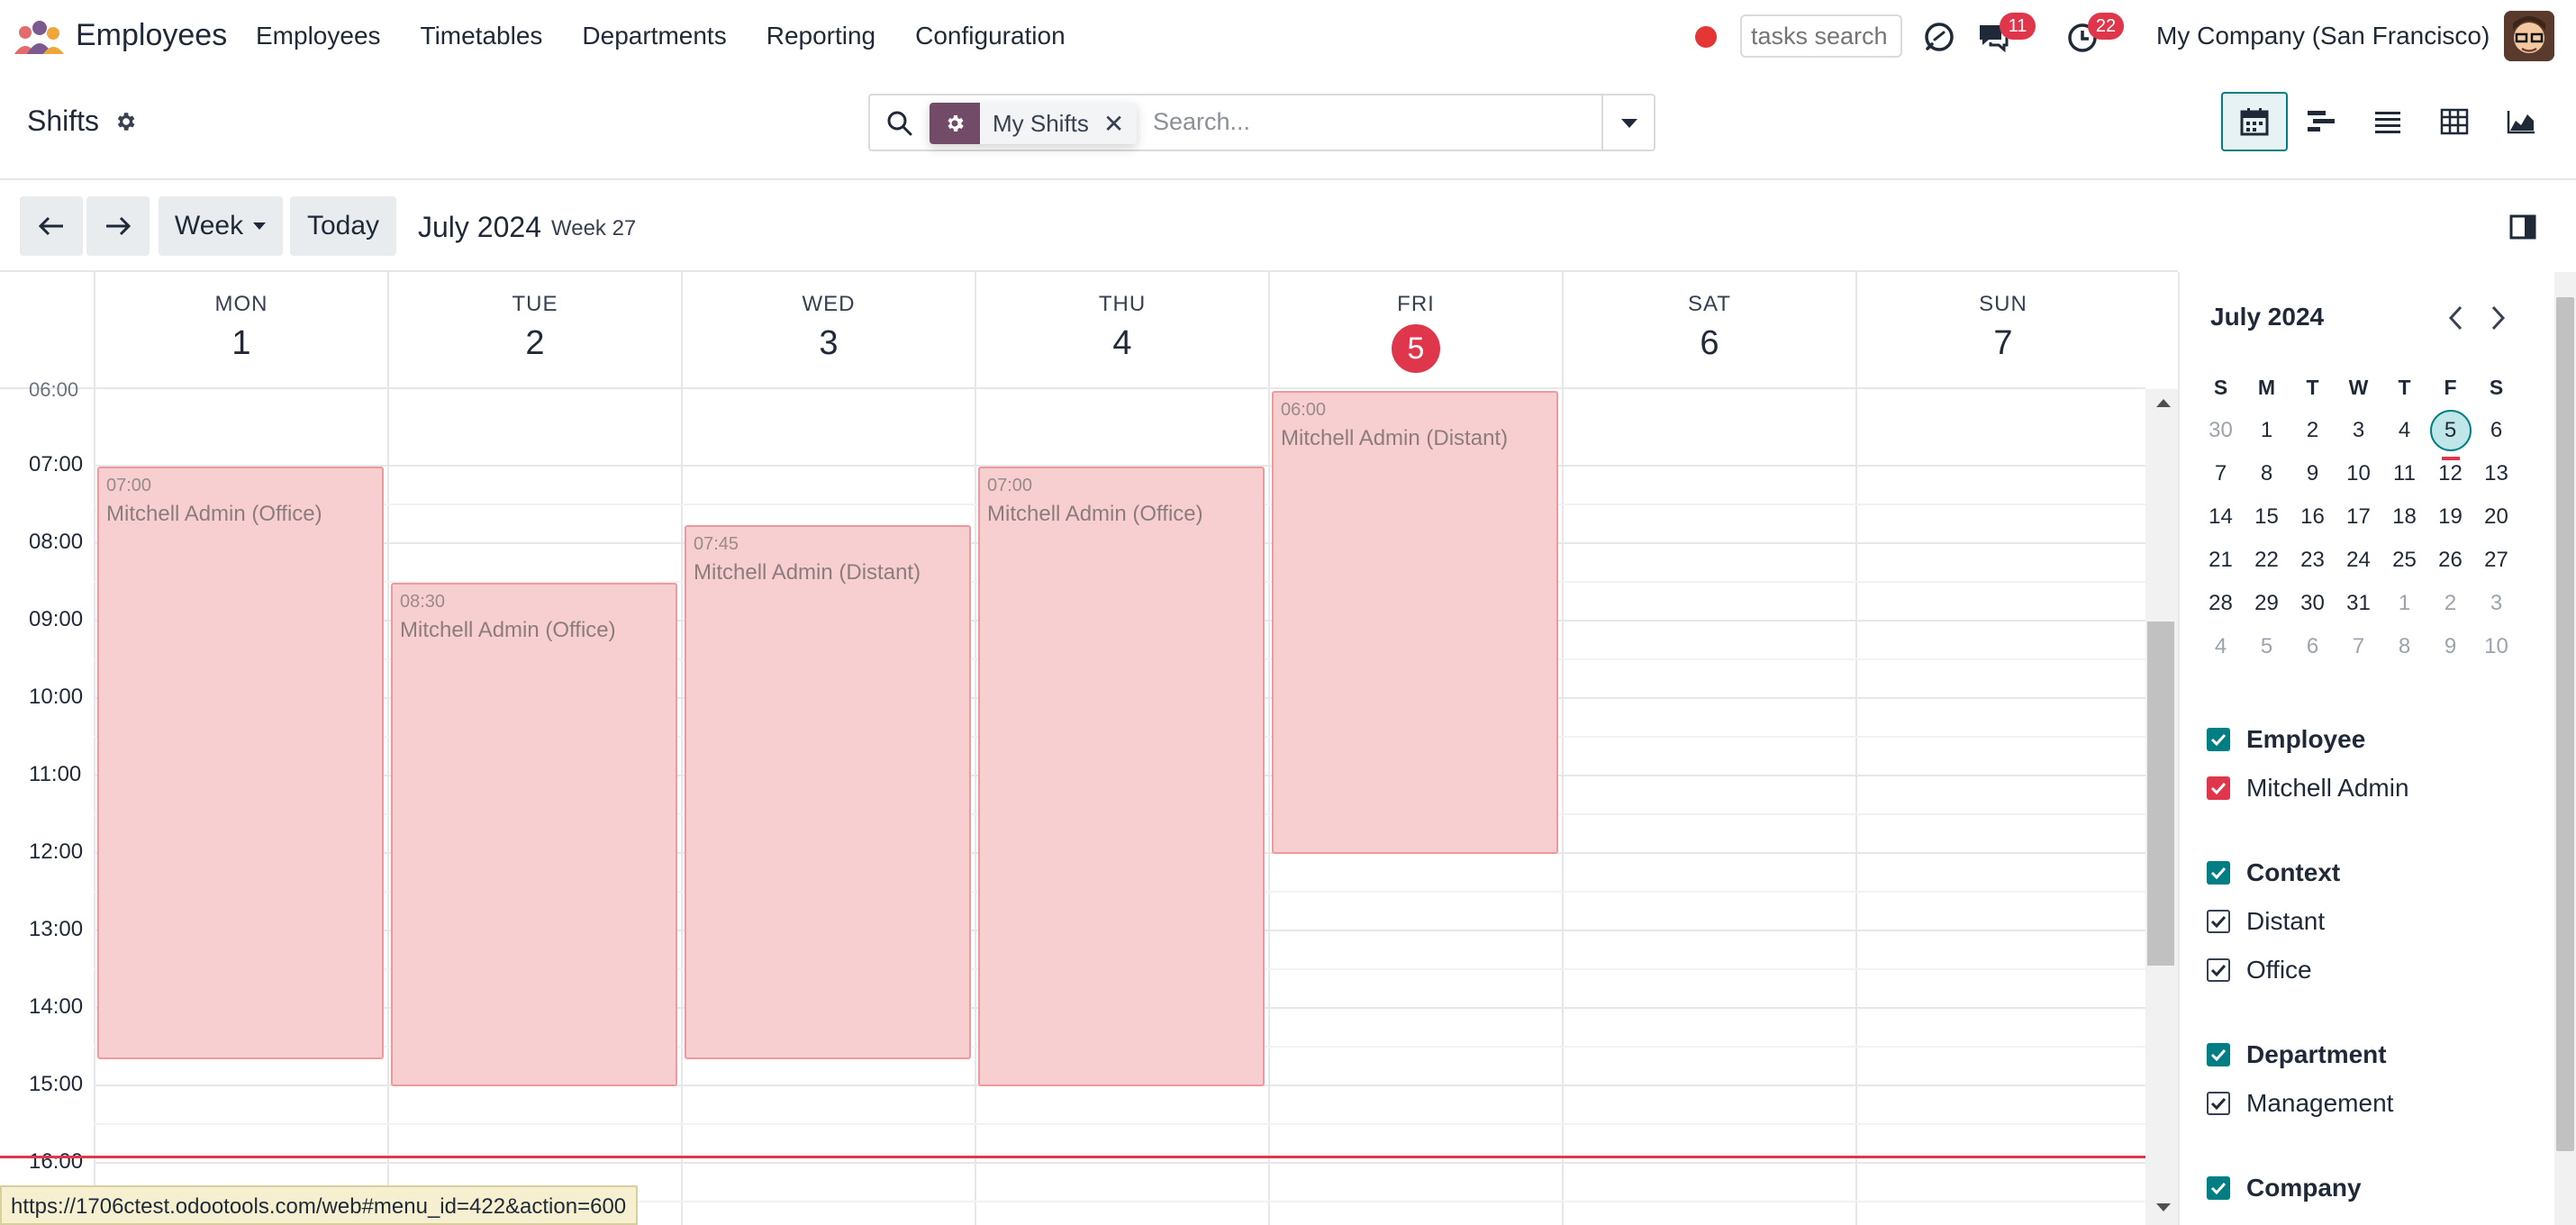 This screenshot has width=2576, height=1225. Describe the element at coordinates (2450, 473) in the screenshot. I see `mini-day: 12` at that location.